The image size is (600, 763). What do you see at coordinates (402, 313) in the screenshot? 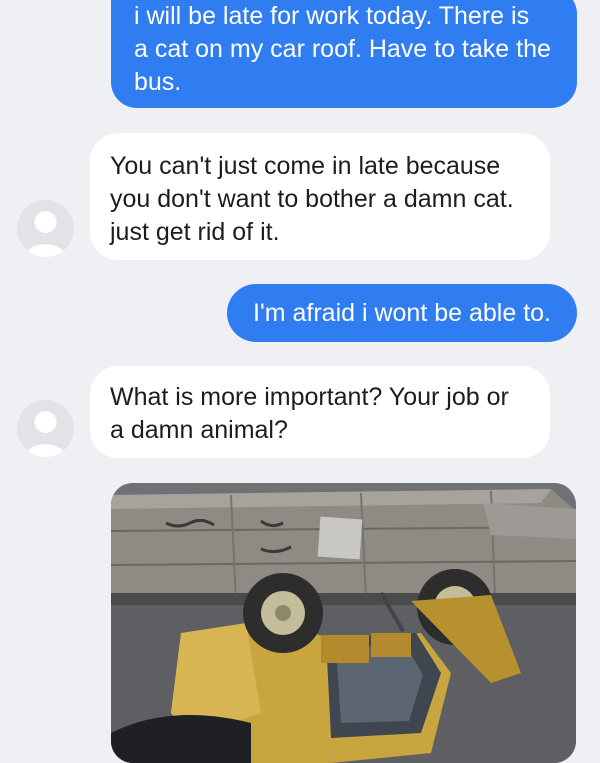
I see `outgoing-message: I'm afraid i wont be able to.` at bounding box center [402, 313].